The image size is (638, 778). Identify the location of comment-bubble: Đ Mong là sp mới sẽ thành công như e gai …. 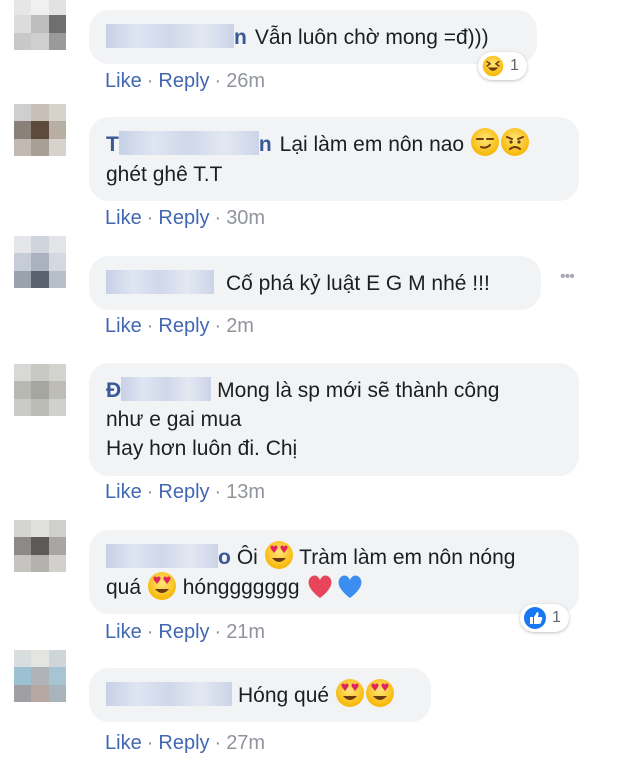
(334, 419).